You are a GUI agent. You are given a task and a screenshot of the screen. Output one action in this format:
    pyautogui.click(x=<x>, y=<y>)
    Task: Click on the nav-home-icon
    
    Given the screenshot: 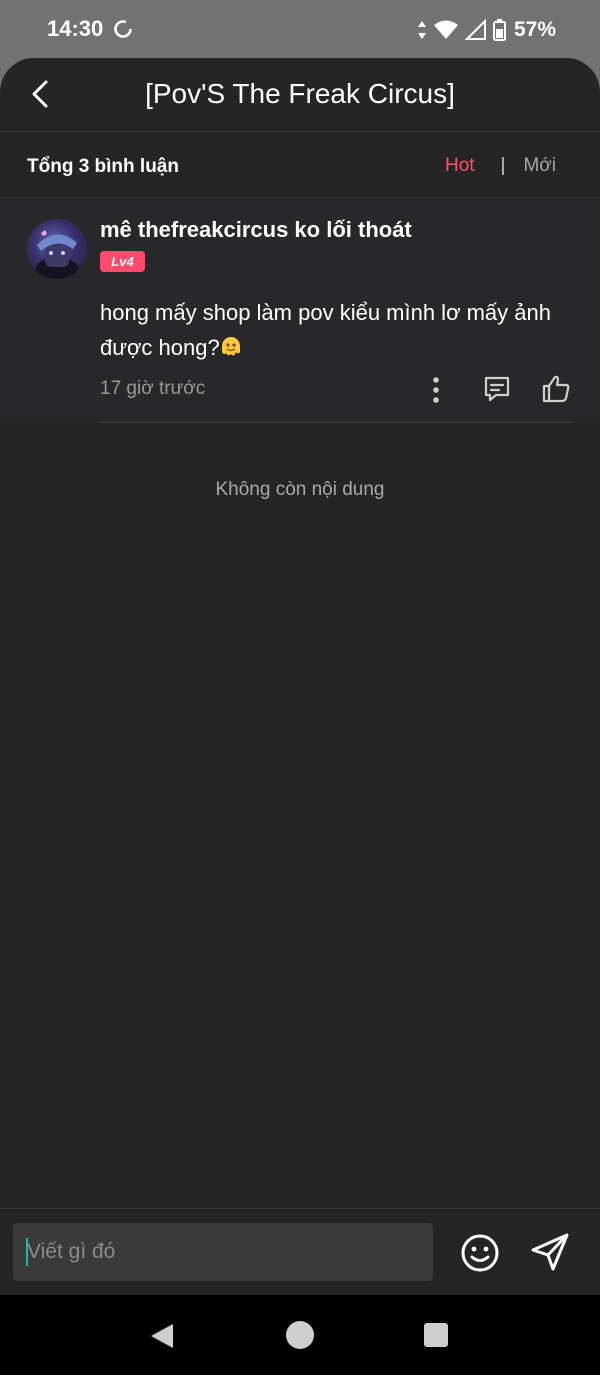 What is the action you would take?
    pyautogui.click(x=300, y=1335)
    